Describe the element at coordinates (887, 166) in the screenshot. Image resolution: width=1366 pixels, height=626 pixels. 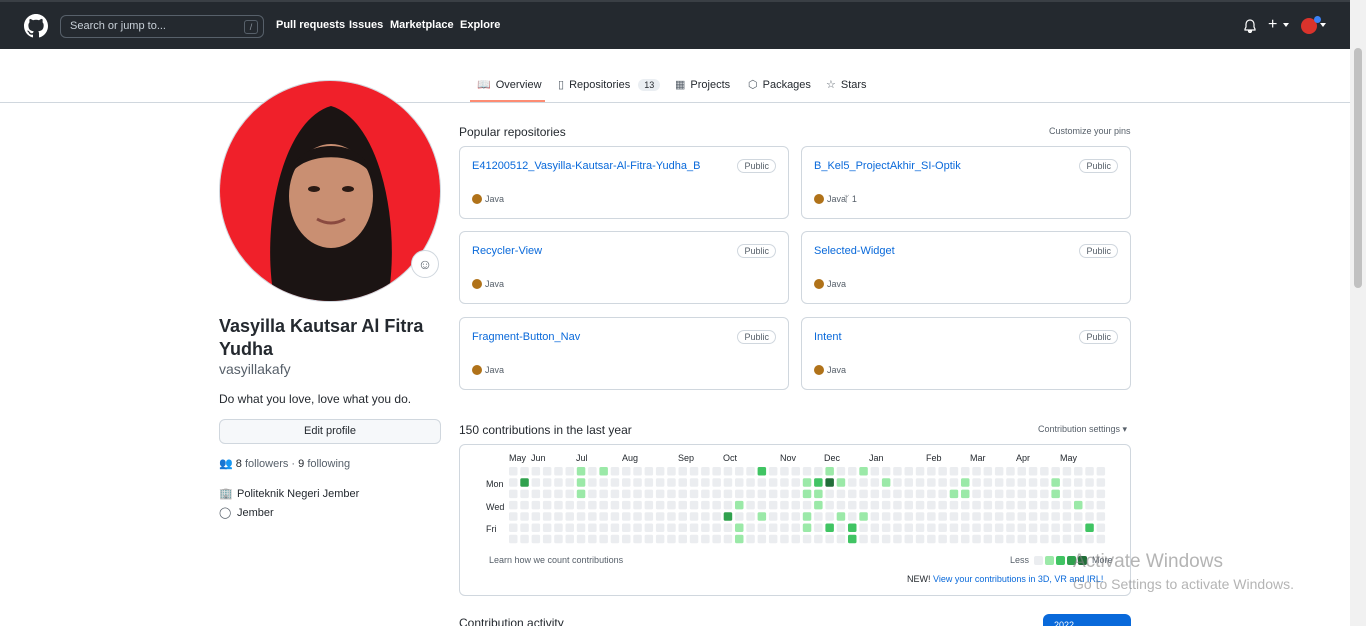
I see `repo-name-link: B_Kel5_ProjectAkhir_SI-Optik` at that location.